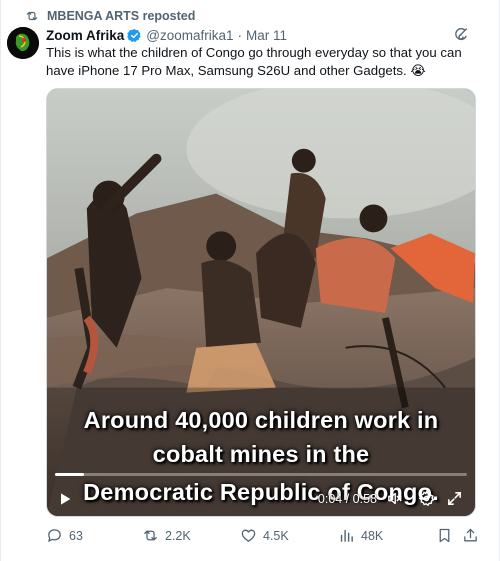 This screenshot has height=561, width=500. I want to click on video-caption-line-3: Democratic Republic of Congo., so click(261, 492).